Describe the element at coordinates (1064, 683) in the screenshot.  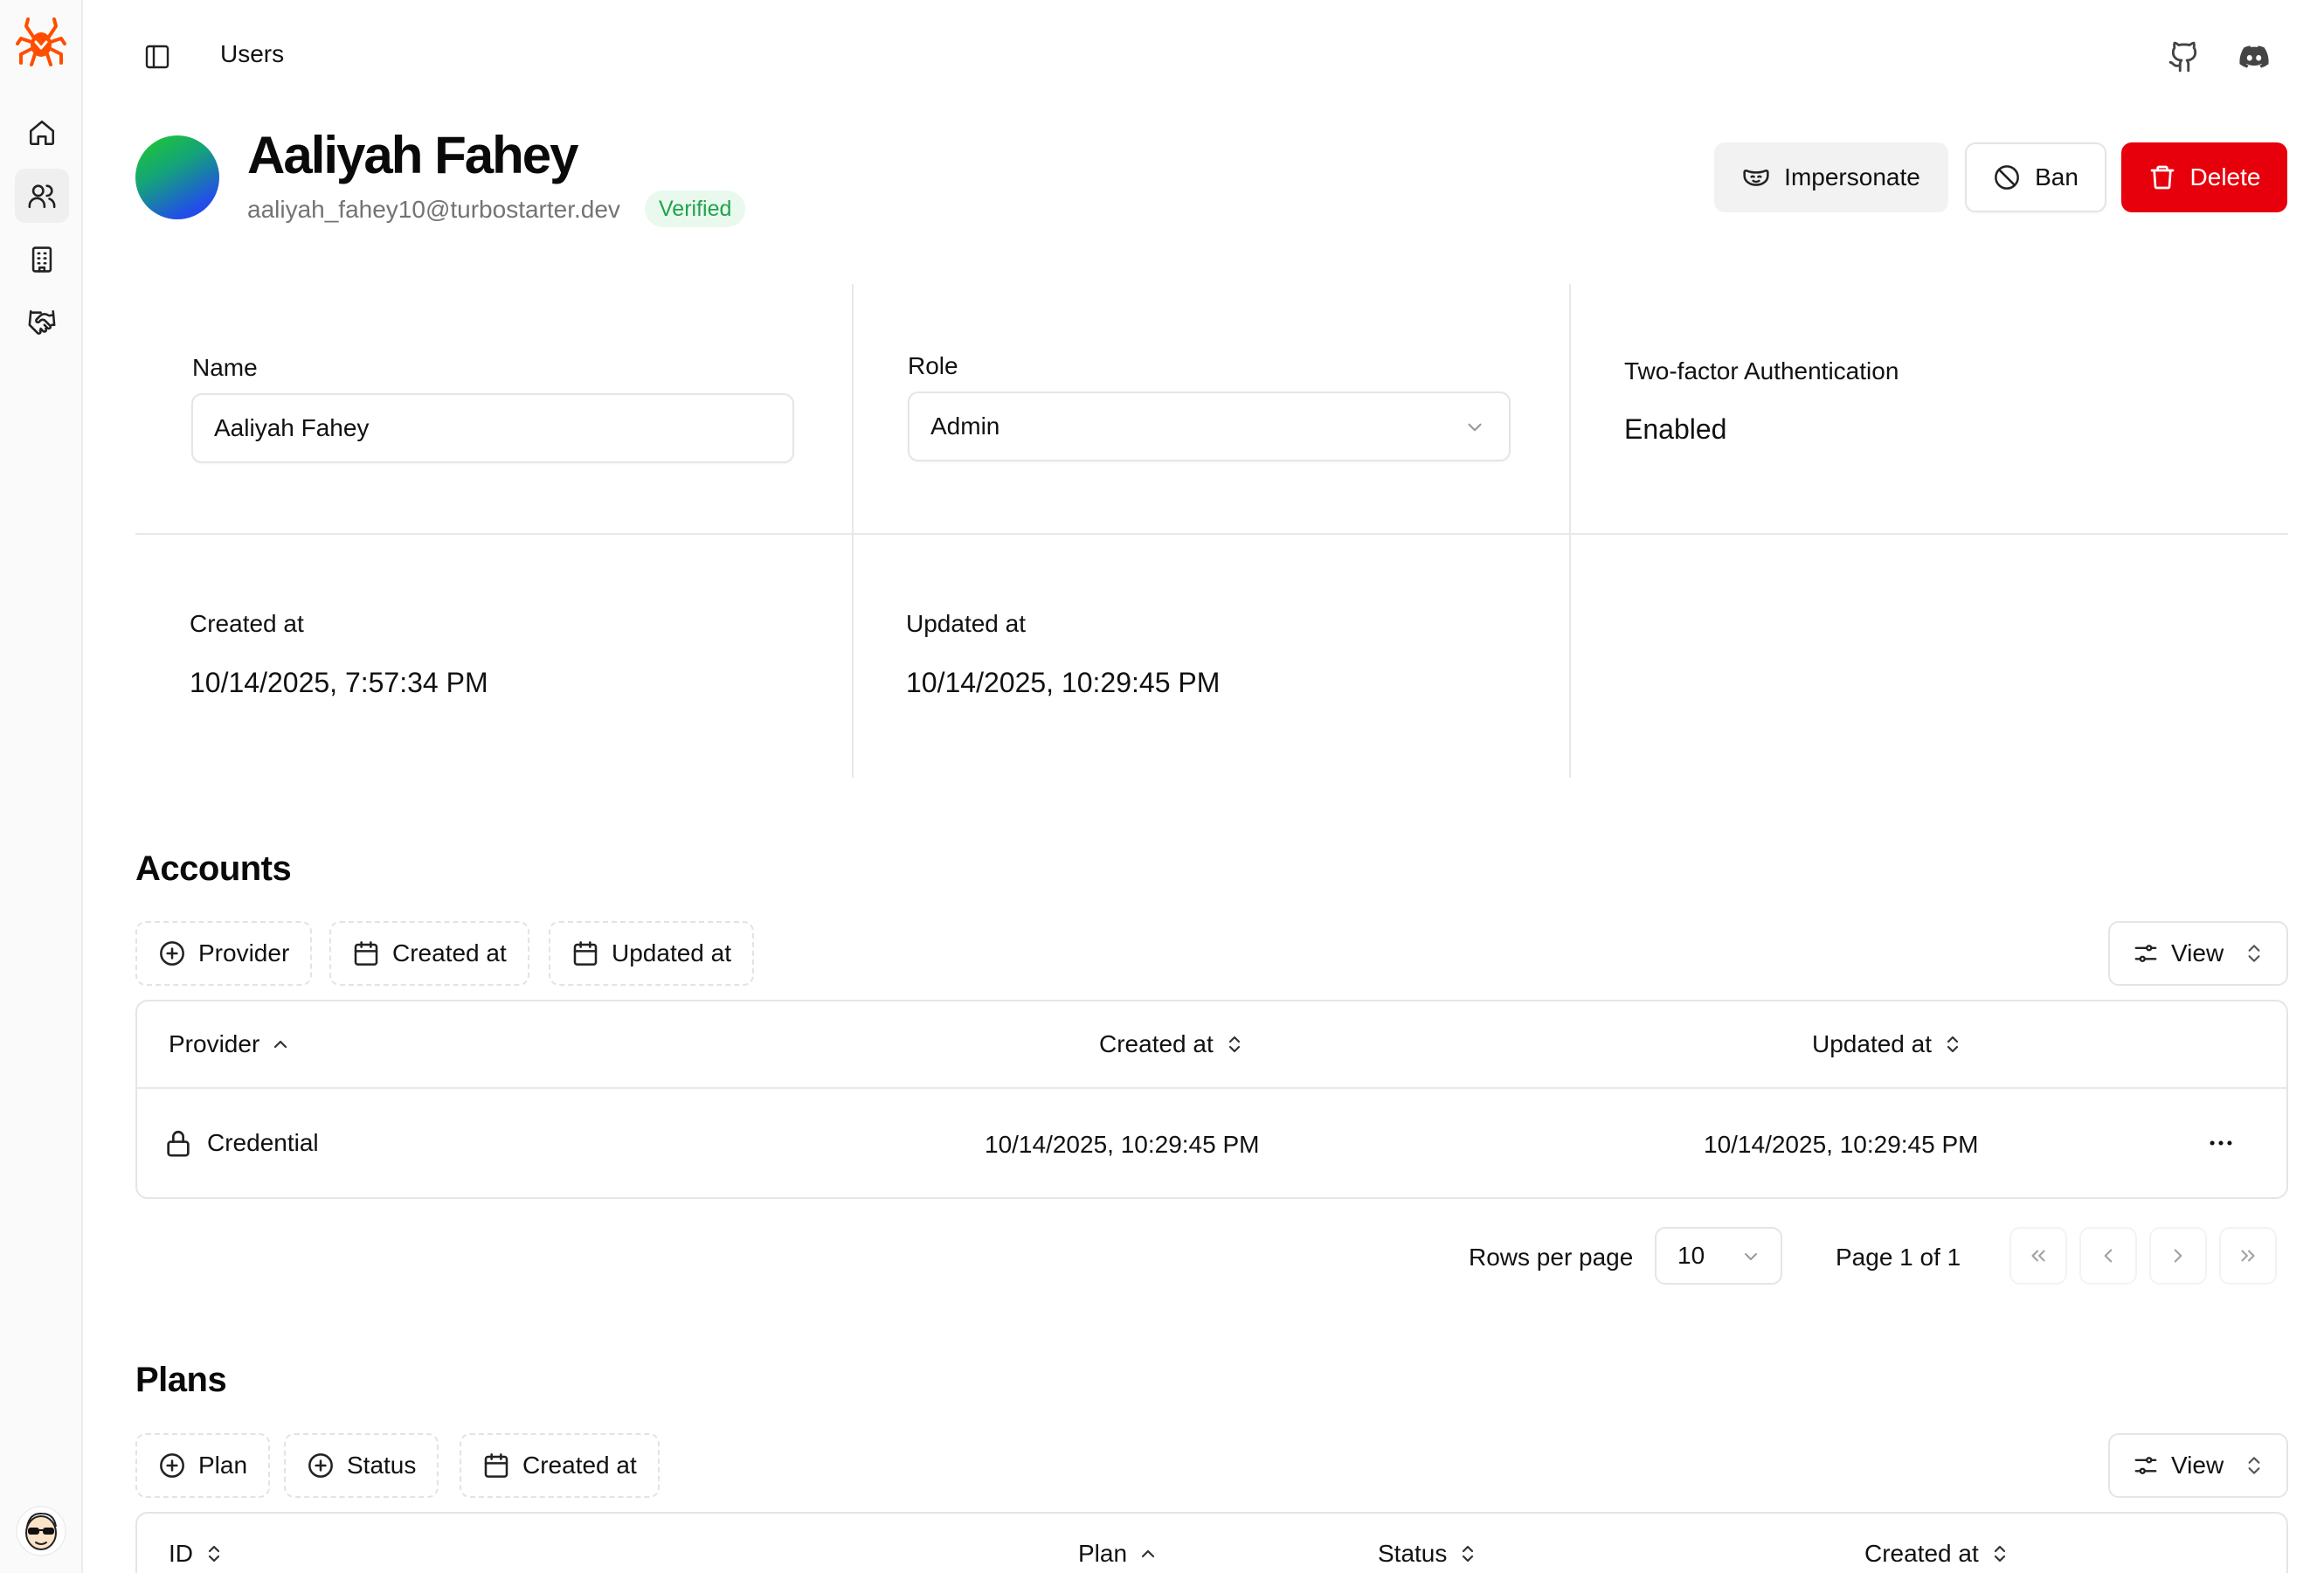
I see `updated-at-value: 10/14/2025, 10:29:45 PM` at that location.